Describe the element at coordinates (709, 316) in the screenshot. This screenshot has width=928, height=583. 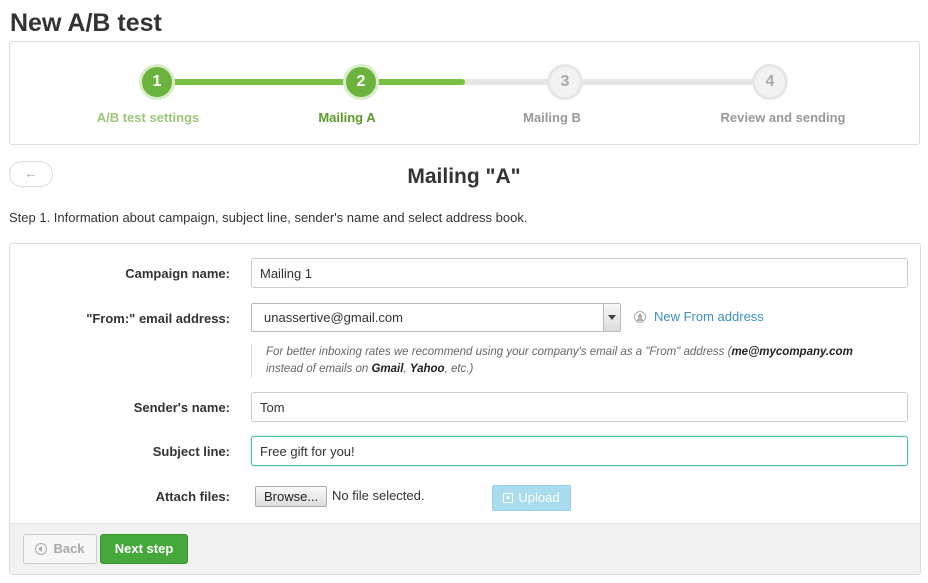
I see `new-from-address-label: New From address` at that location.